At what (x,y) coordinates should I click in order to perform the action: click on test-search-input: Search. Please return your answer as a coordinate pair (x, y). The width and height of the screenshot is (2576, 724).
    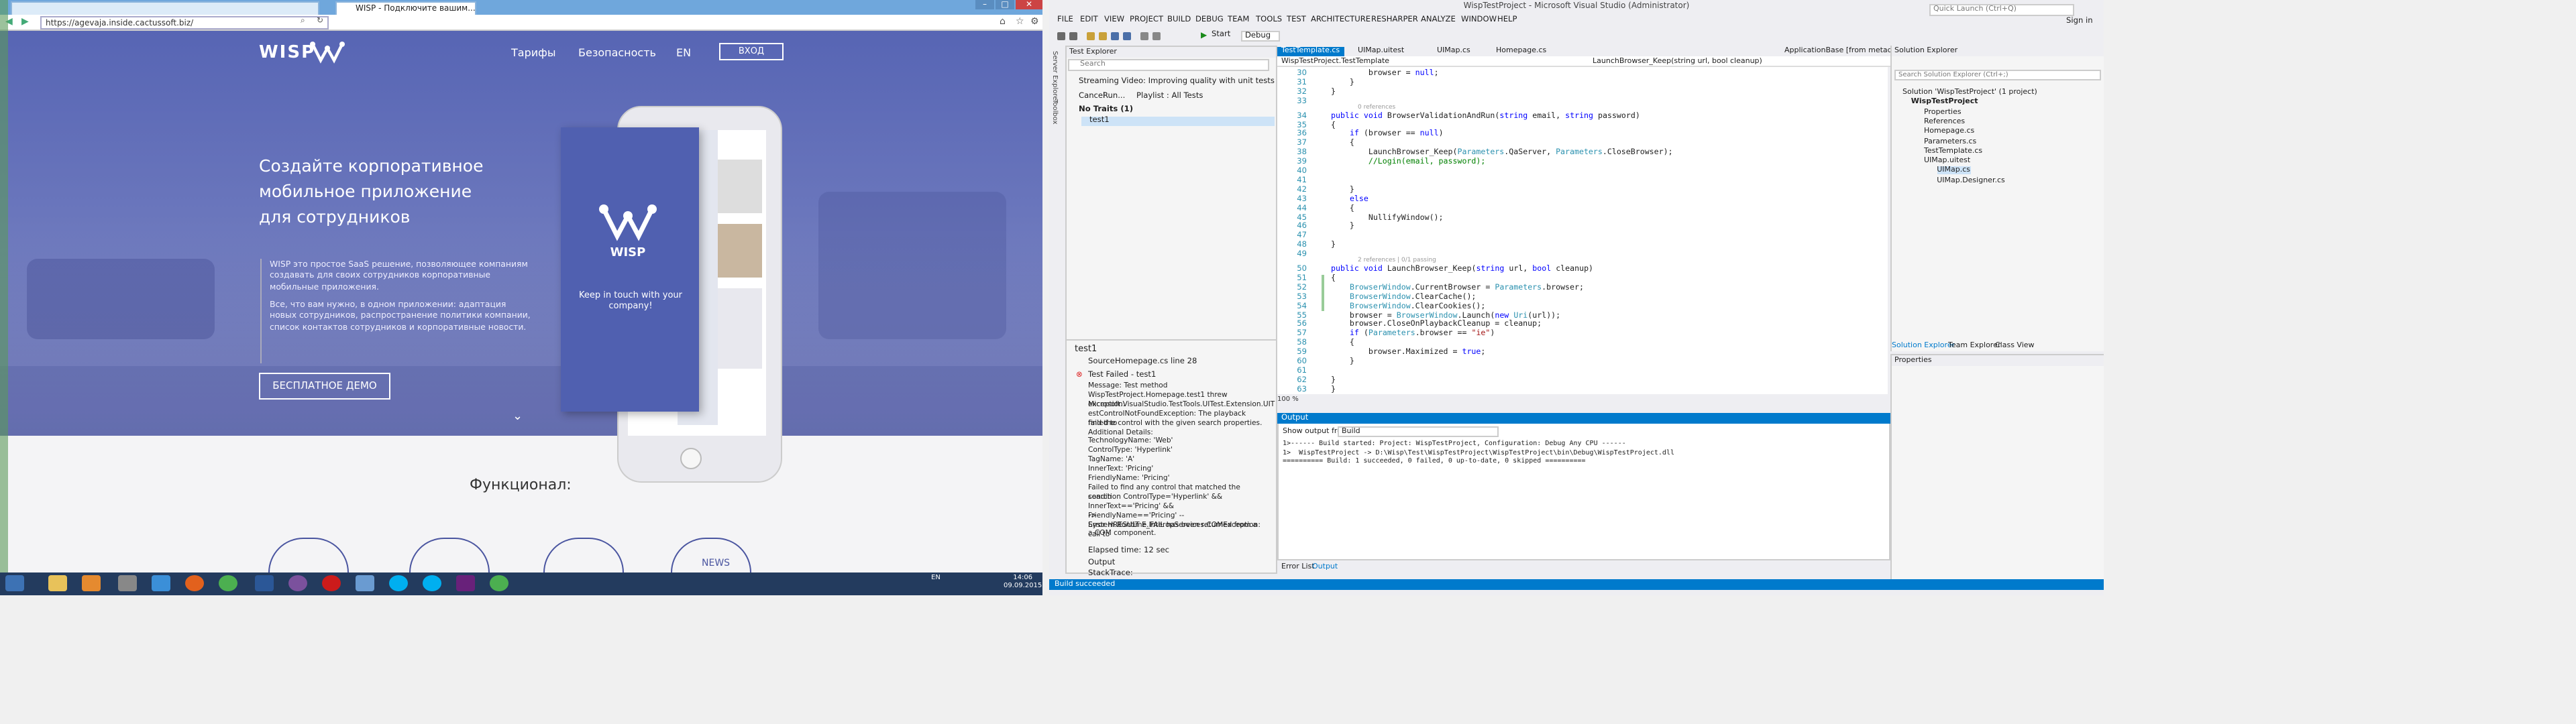
    Looking at the image, I should click on (1168, 65).